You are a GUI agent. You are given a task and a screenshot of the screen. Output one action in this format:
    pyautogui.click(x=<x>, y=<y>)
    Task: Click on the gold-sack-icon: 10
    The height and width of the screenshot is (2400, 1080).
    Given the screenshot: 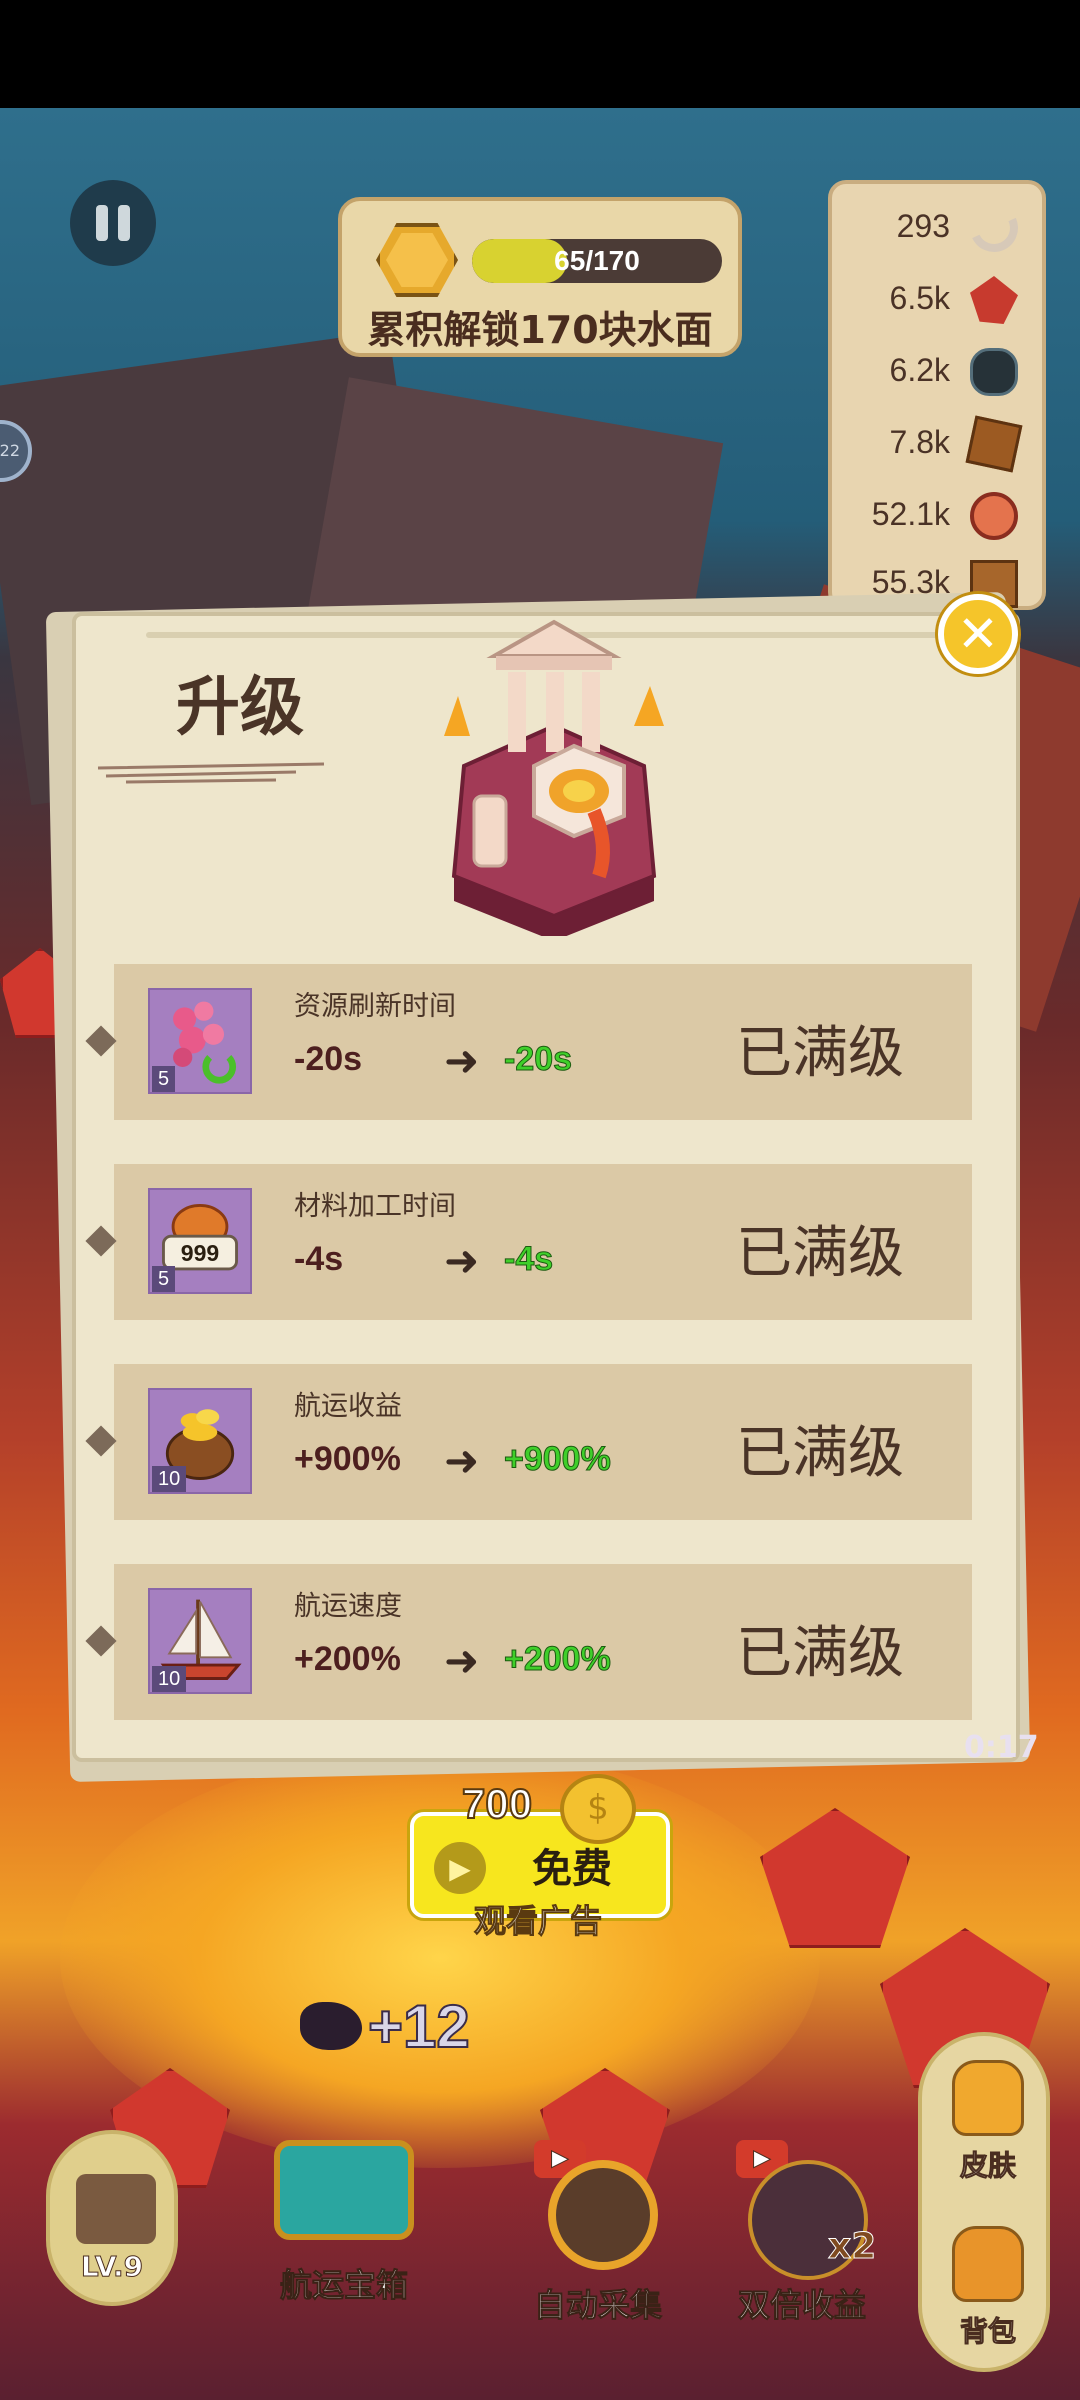 What is the action you would take?
    pyautogui.click(x=200, y=1441)
    